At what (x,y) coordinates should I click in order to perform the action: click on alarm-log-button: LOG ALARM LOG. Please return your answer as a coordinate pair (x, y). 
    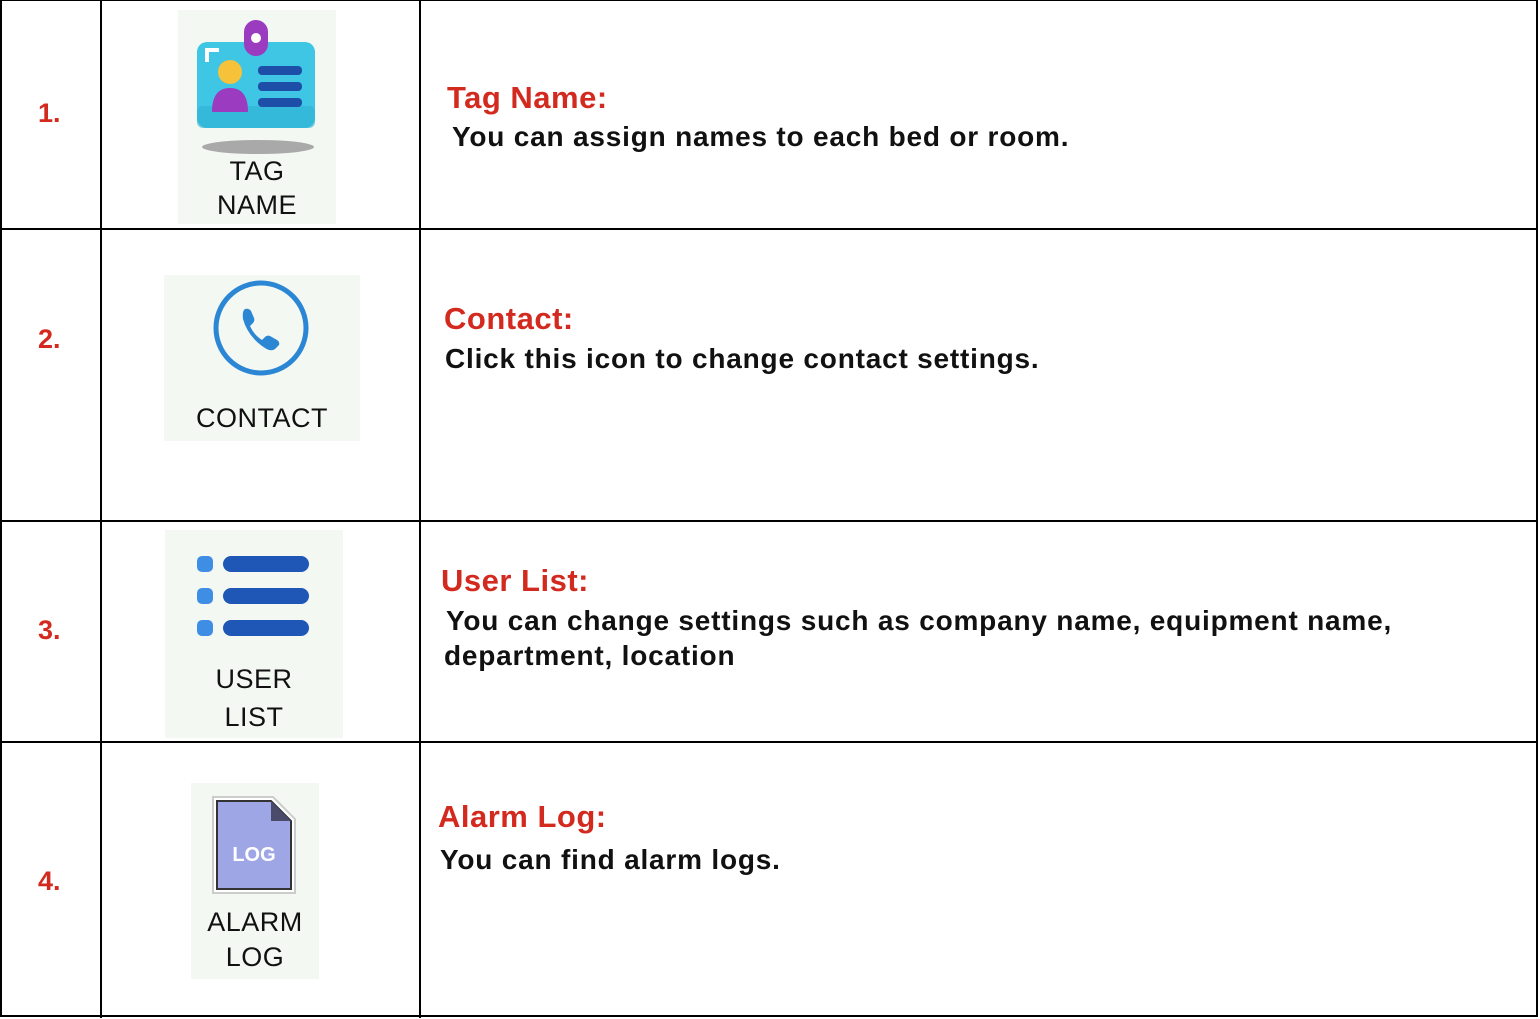
    Looking at the image, I should click on (255, 881).